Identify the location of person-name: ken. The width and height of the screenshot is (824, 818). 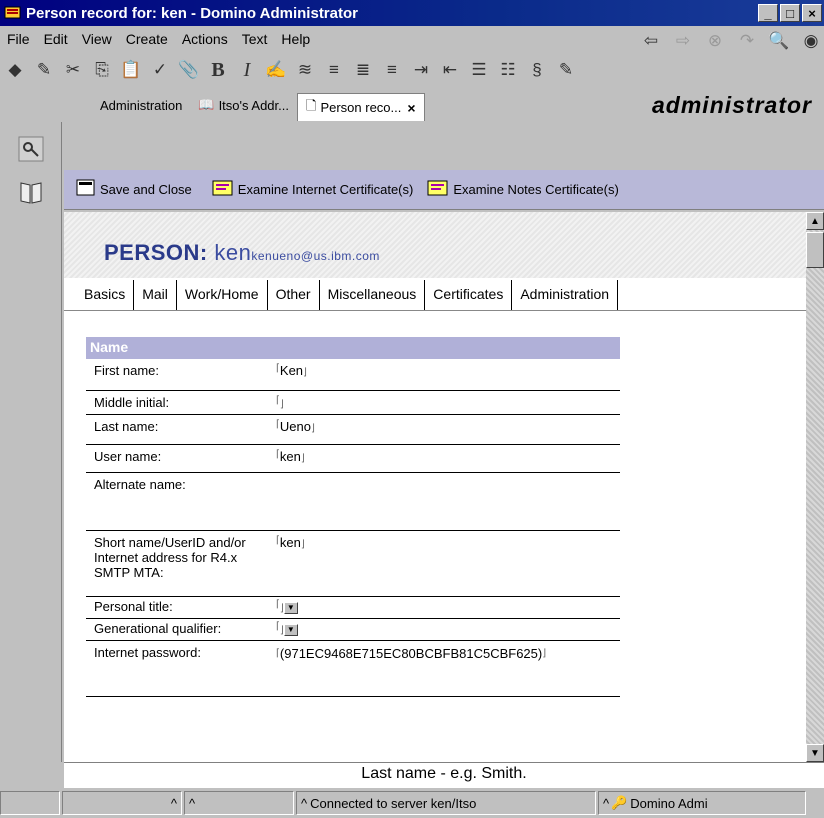
(233, 252).